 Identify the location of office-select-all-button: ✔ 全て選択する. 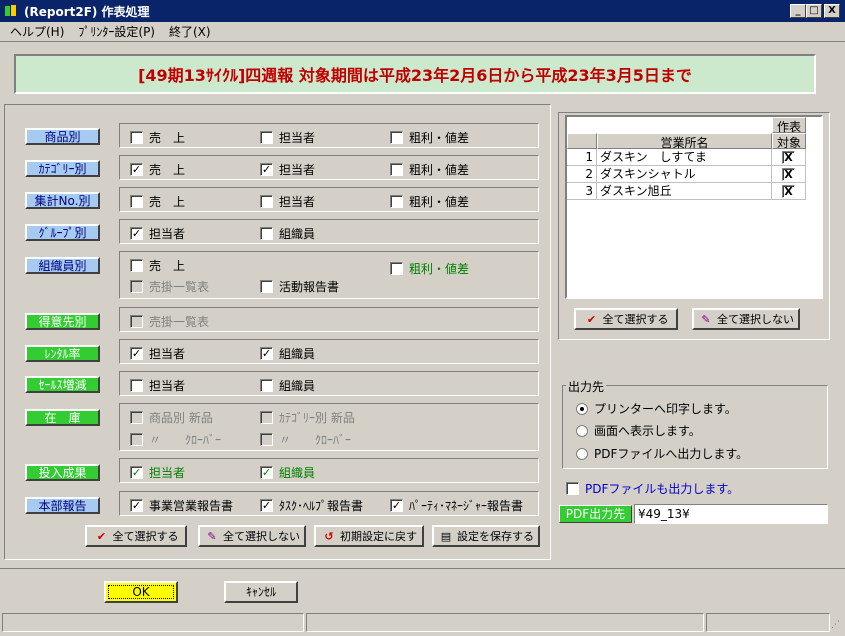
(626, 319).